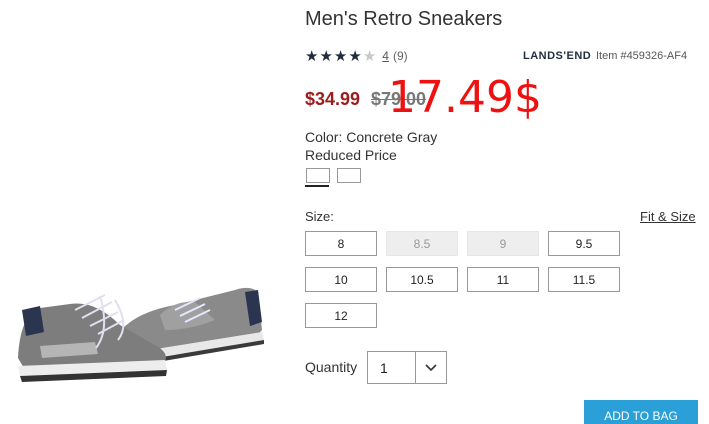 The height and width of the screenshot is (424, 709). I want to click on review-count: (9), so click(400, 56).